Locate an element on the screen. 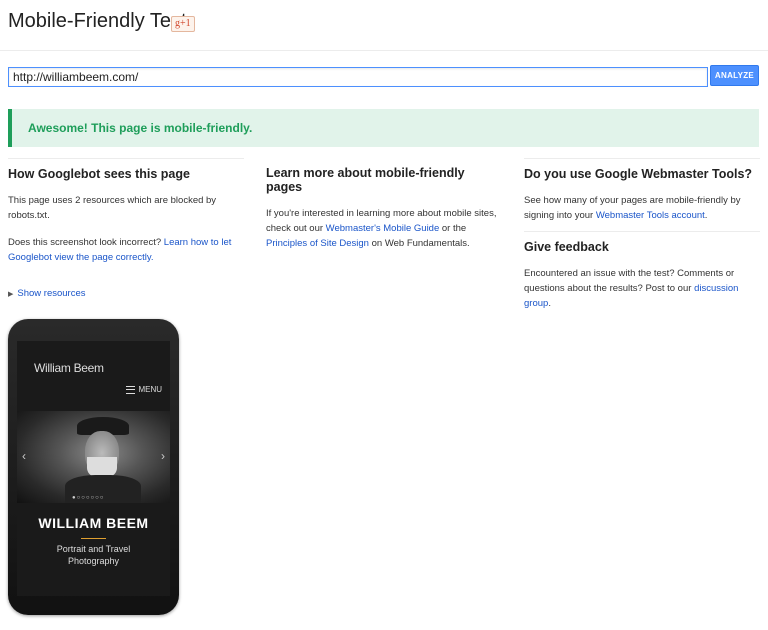 This screenshot has height=630, width=768. analyze-button: ANALYZE is located at coordinates (734, 75).